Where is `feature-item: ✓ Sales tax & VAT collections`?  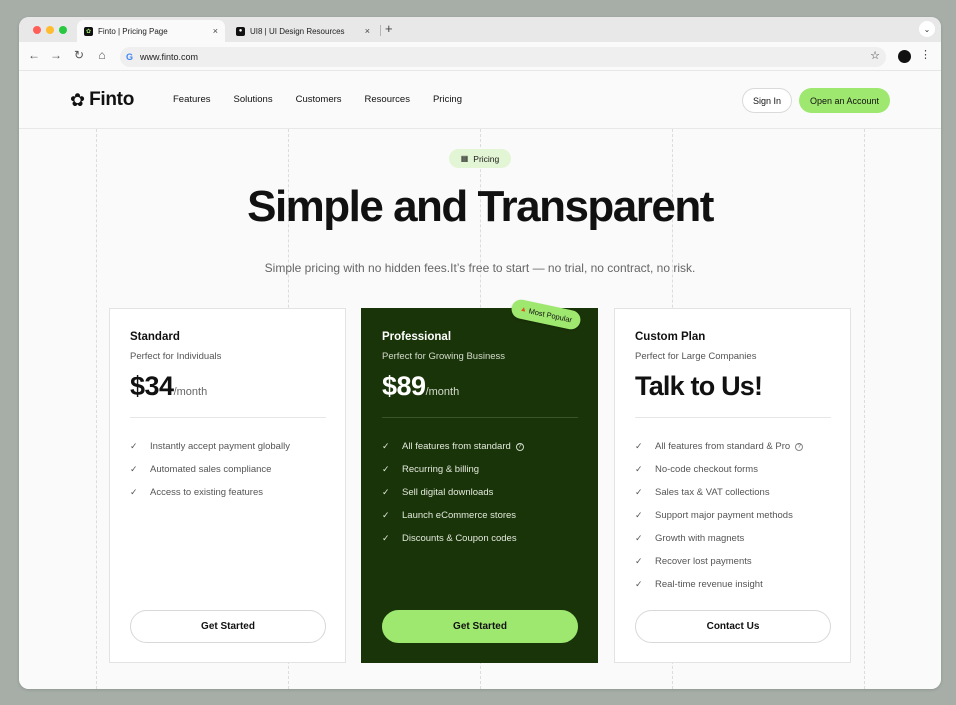
feature-item: ✓ Sales tax & VAT collections is located at coordinates (719, 492).